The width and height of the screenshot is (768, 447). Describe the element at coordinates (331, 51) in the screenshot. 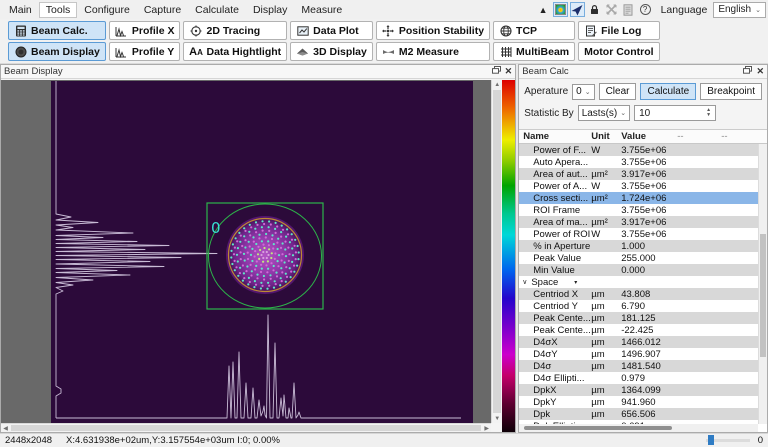

I see `display-3d-button: 3D Display` at that location.